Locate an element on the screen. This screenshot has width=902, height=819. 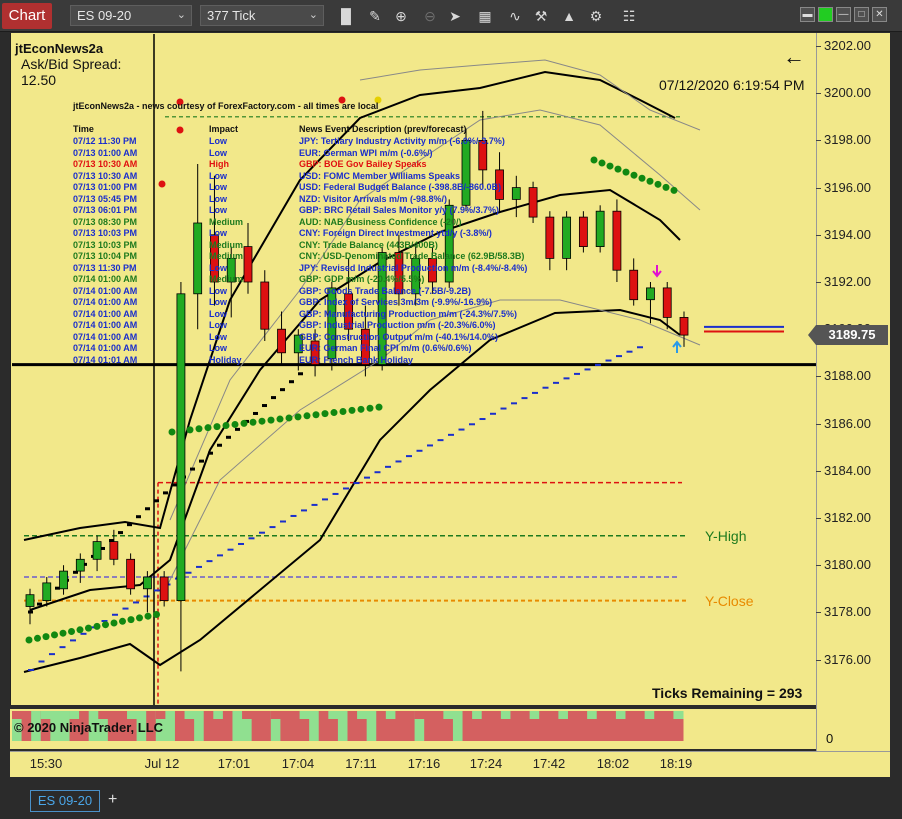
instrument-tab: ES 09-20 is located at coordinates (65, 801).